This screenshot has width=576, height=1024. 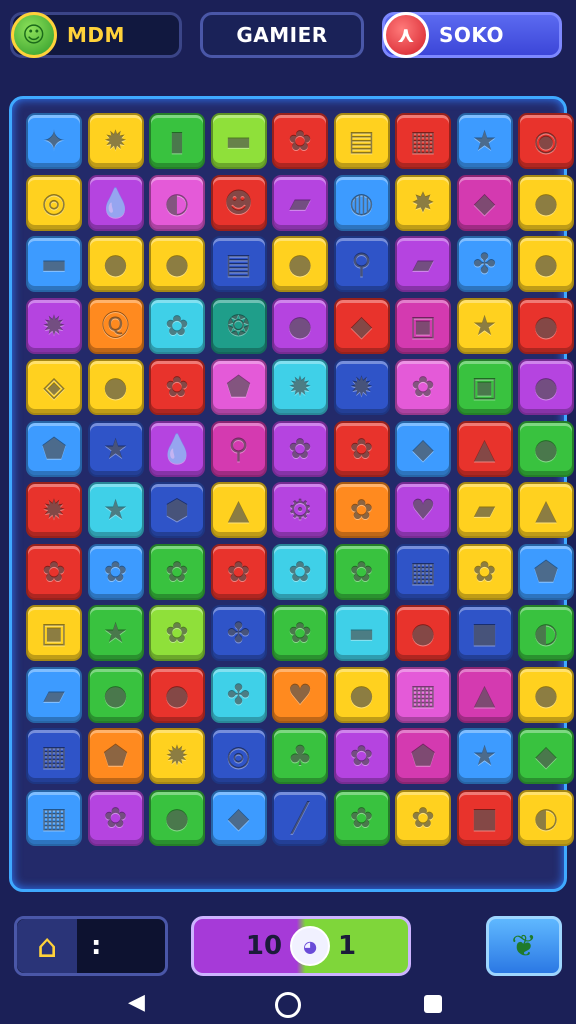 I want to click on board-tile: Ⓠ, so click(x=115, y=325).